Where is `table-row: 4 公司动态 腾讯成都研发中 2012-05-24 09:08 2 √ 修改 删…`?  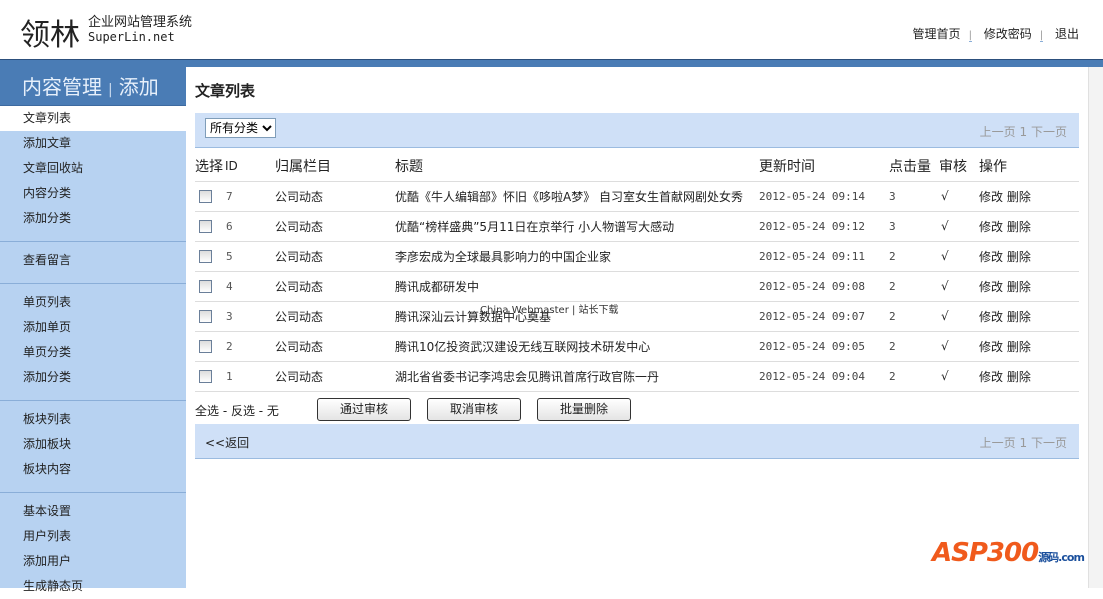
table-row: 4 公司动态 腾讯成都研发中 2012-05-24 09:08 2 √ 修改 删… is located at coordinates (637, 286).